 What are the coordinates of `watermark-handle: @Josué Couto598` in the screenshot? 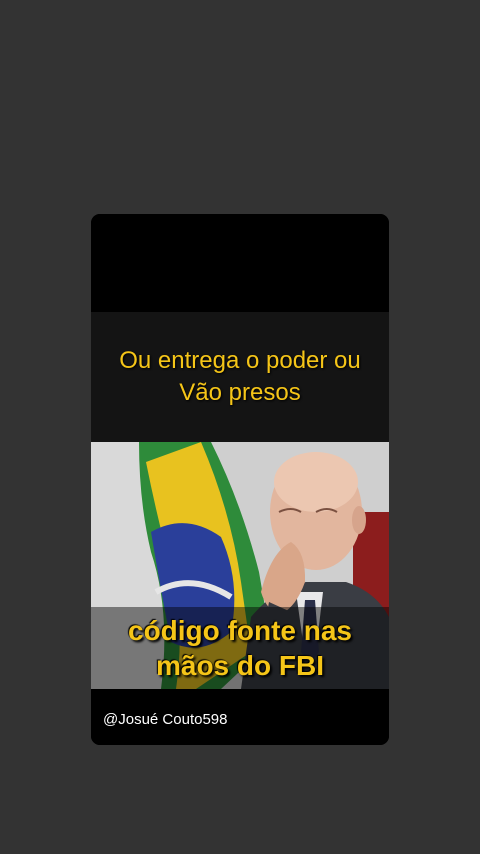 It's located at (165, 720).